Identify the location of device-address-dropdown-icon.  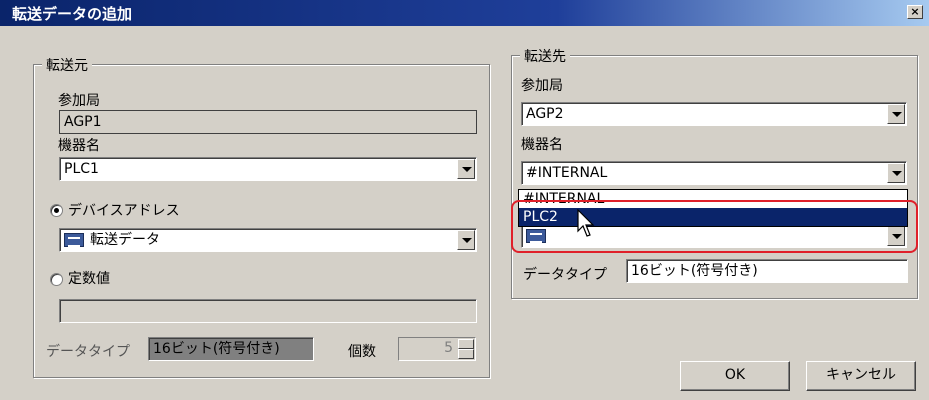
(466, 240).